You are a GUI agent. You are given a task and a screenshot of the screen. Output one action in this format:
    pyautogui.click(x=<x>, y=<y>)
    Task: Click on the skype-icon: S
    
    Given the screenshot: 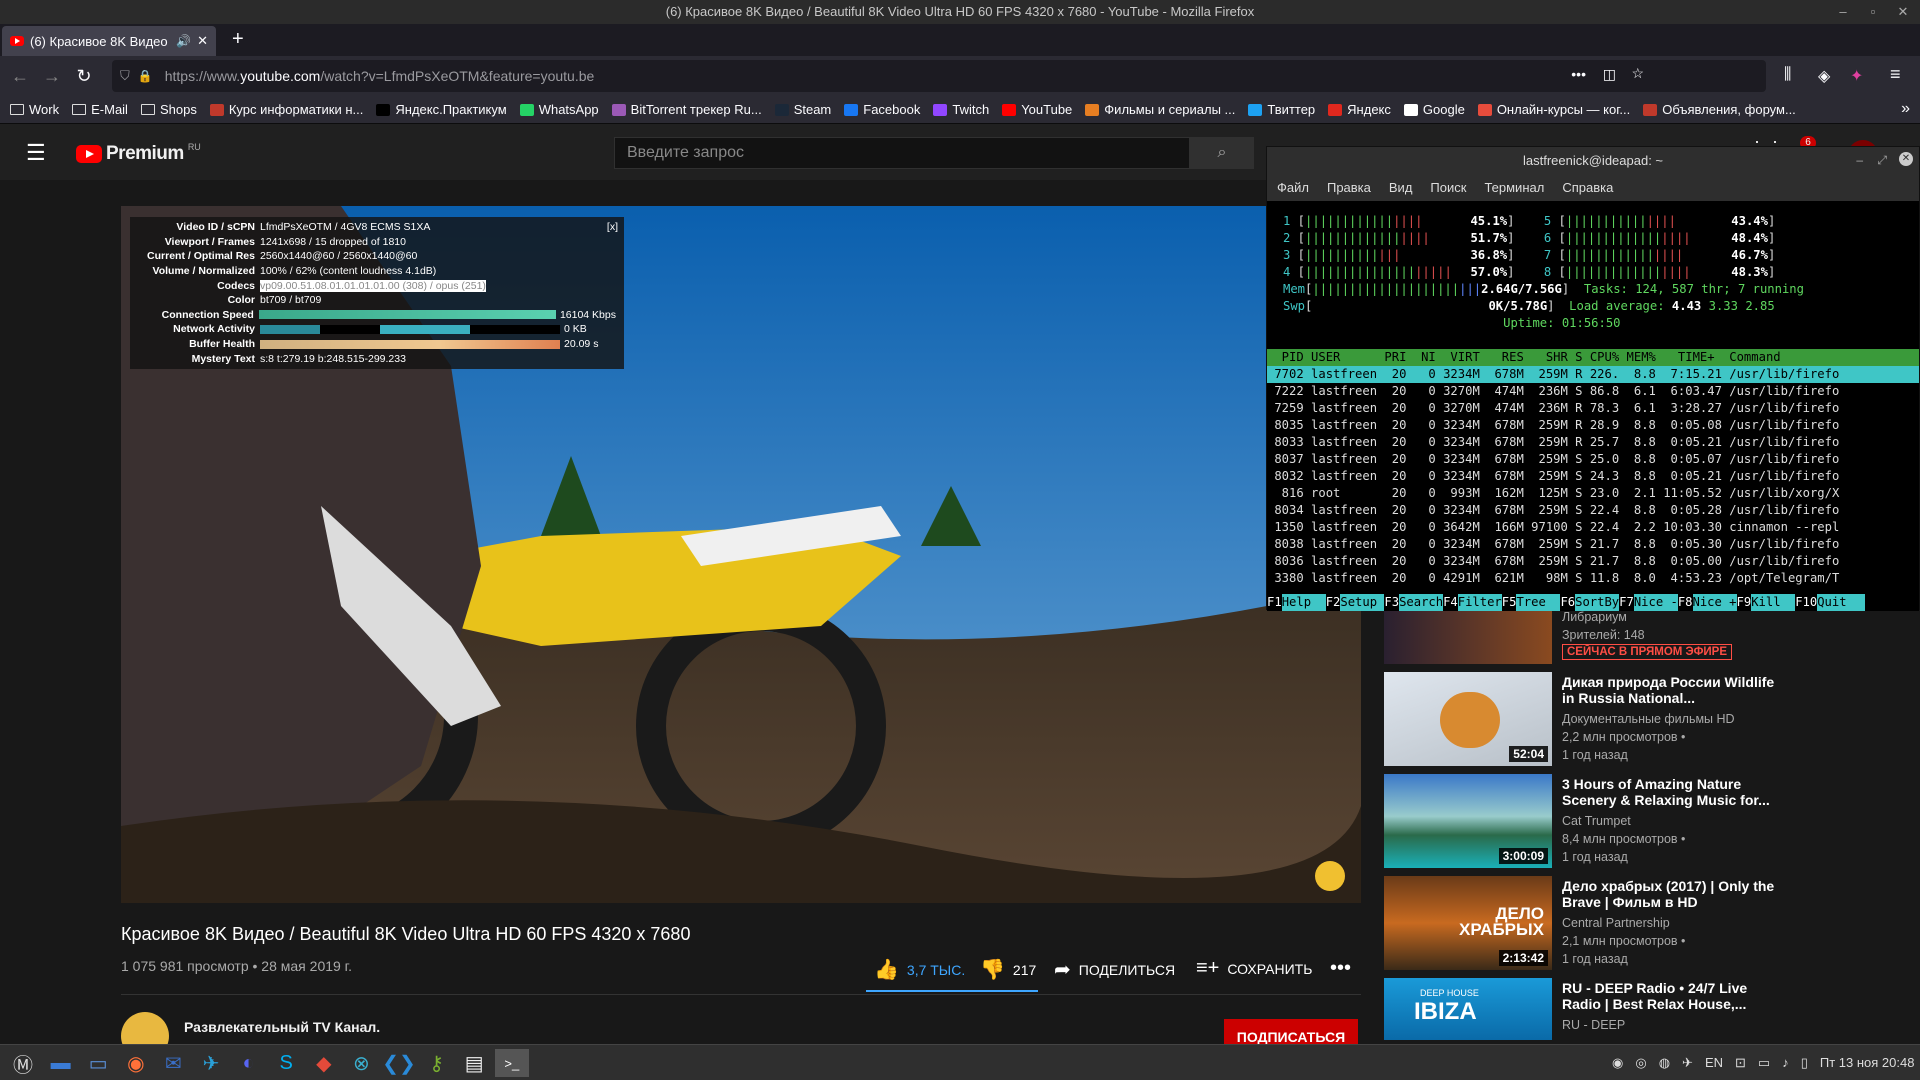 What is the action you would take?
    pyautogui.click(x=286, y=1063)
    